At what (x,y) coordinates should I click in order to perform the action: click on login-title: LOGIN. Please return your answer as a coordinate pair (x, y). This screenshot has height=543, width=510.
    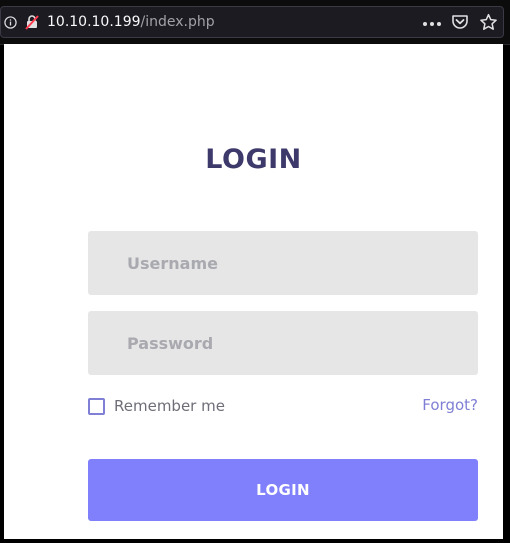
    Looking at the image, I should click on (253, 159).